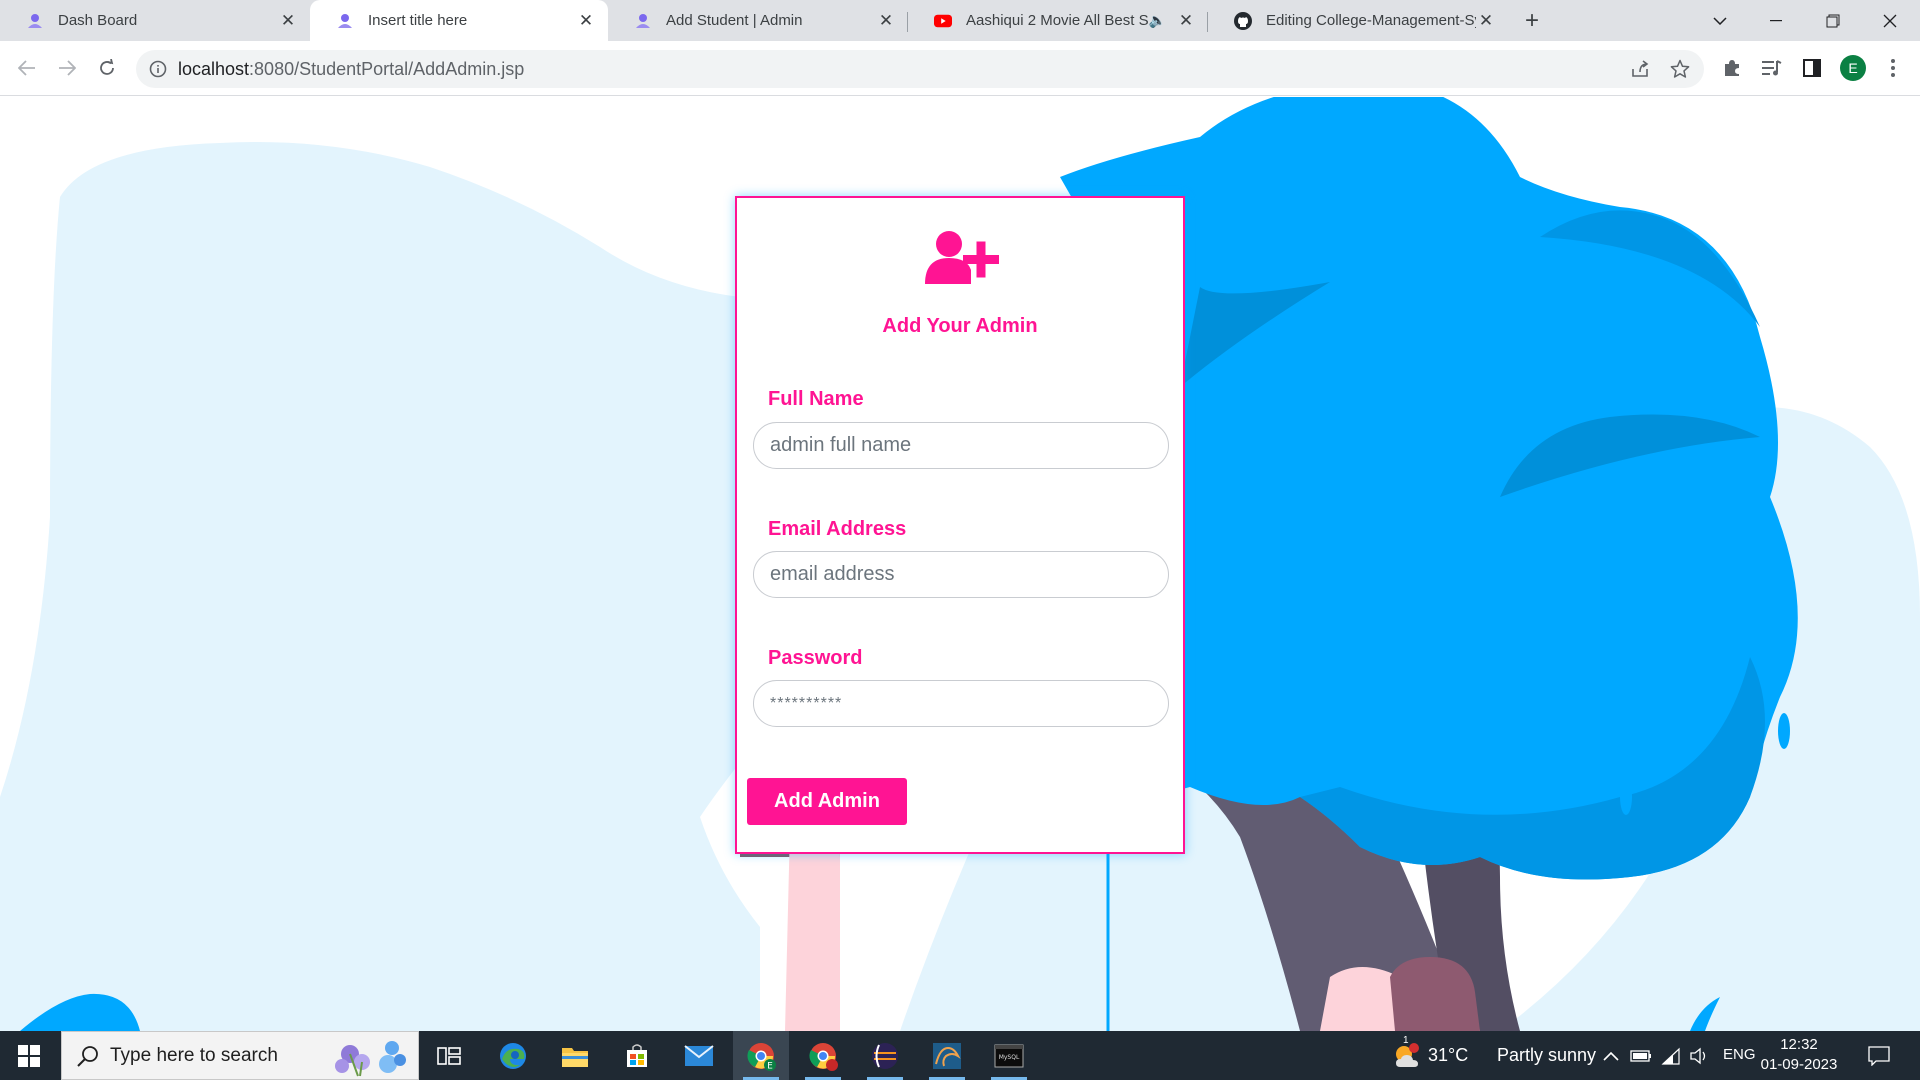  Describe the element at coordinates (962, 257) in the screenshot. I see `add-user-icon` at that location.